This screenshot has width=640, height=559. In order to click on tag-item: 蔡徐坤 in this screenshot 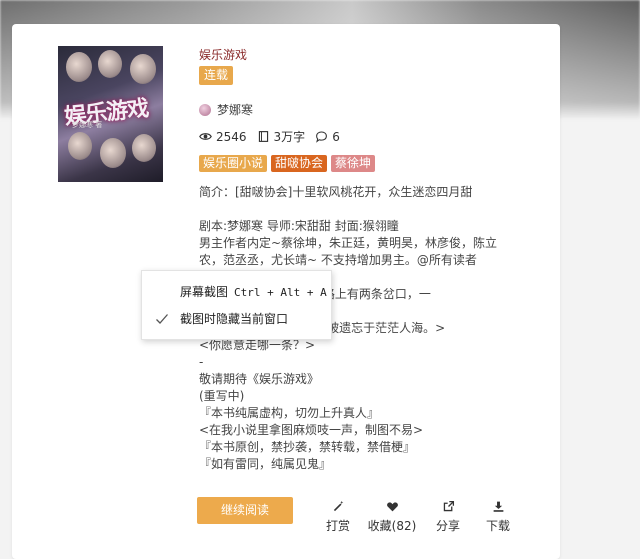, I will do `click(353, 163)`.